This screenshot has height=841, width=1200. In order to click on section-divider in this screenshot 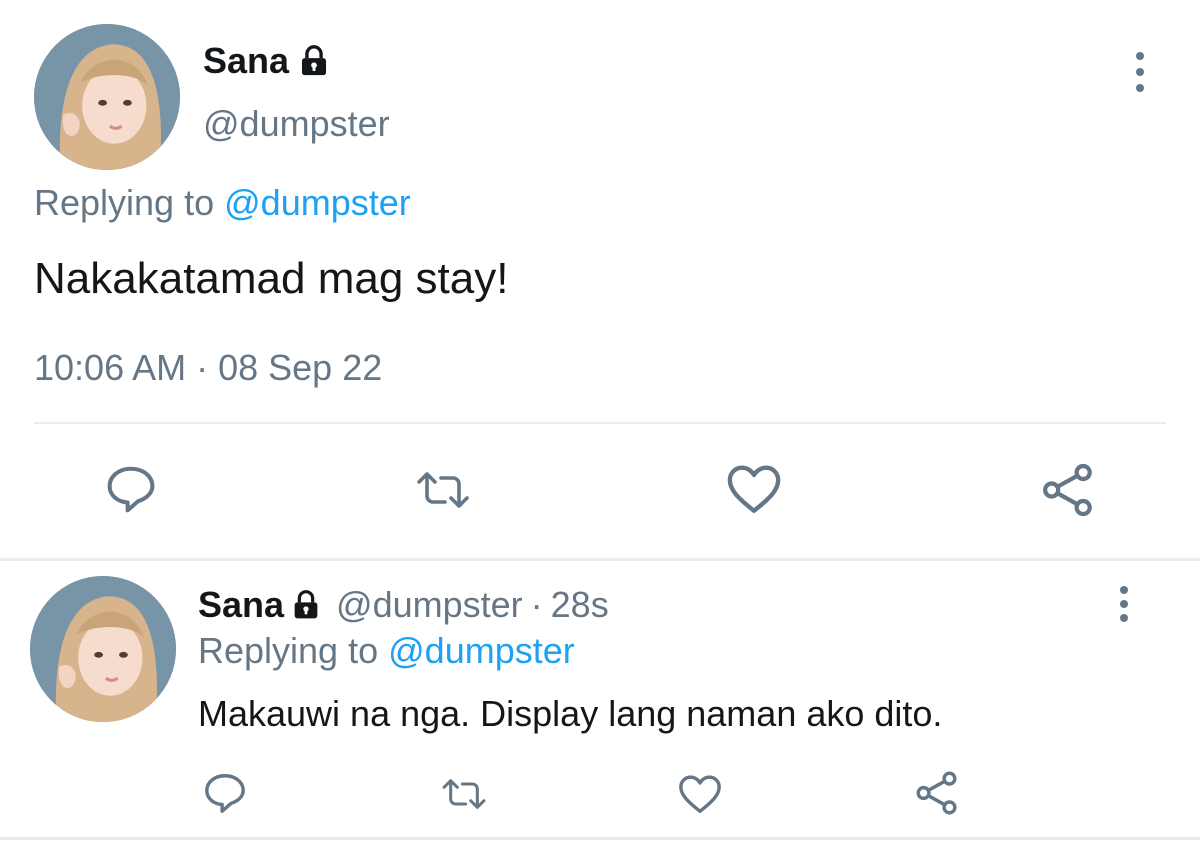, I will do `click(600, 559)`.